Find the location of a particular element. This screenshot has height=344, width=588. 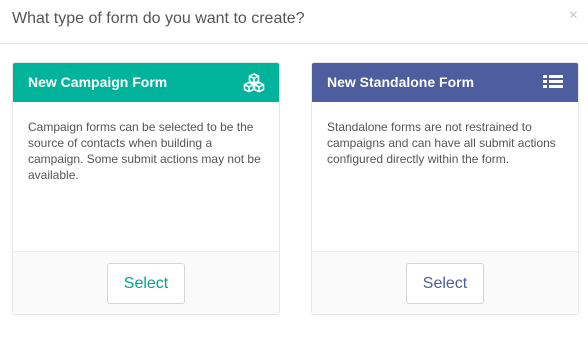

cubes-icon is located at coordinates (254, 83).